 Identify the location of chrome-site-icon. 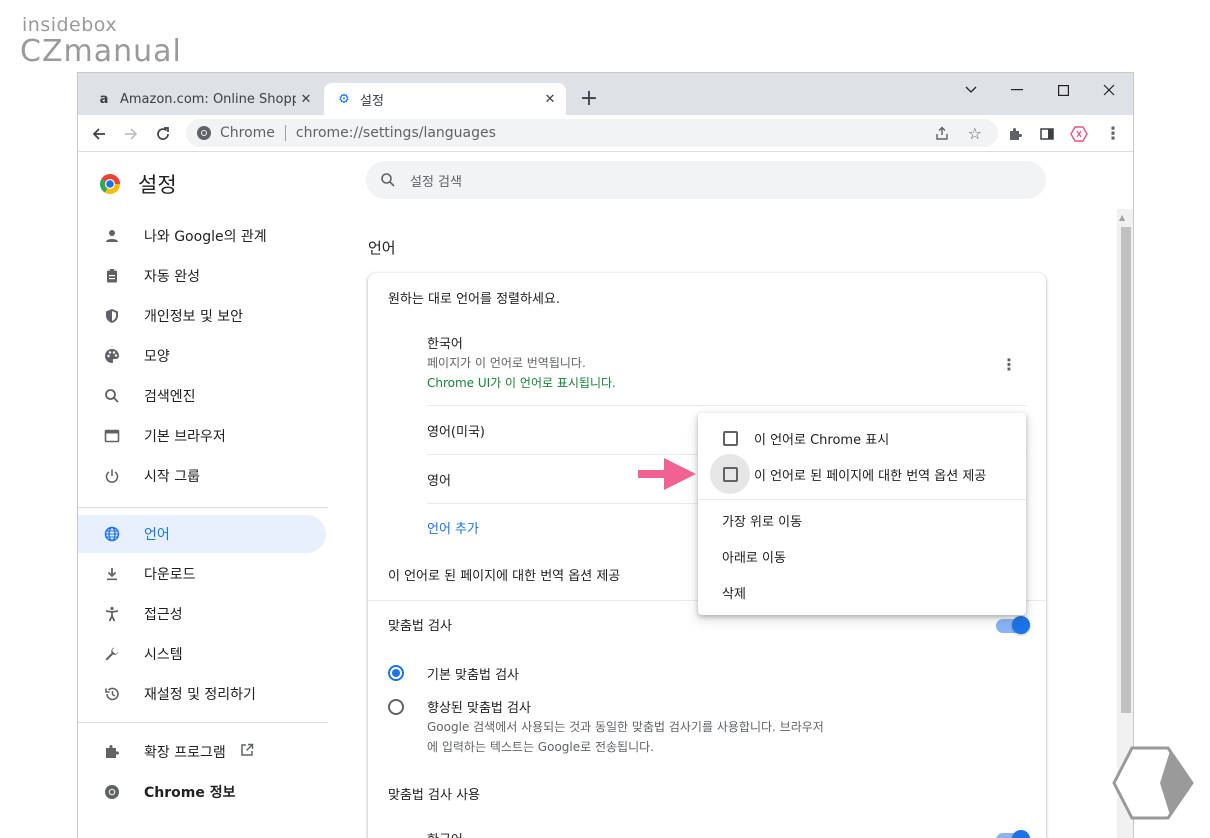
(204, 133).